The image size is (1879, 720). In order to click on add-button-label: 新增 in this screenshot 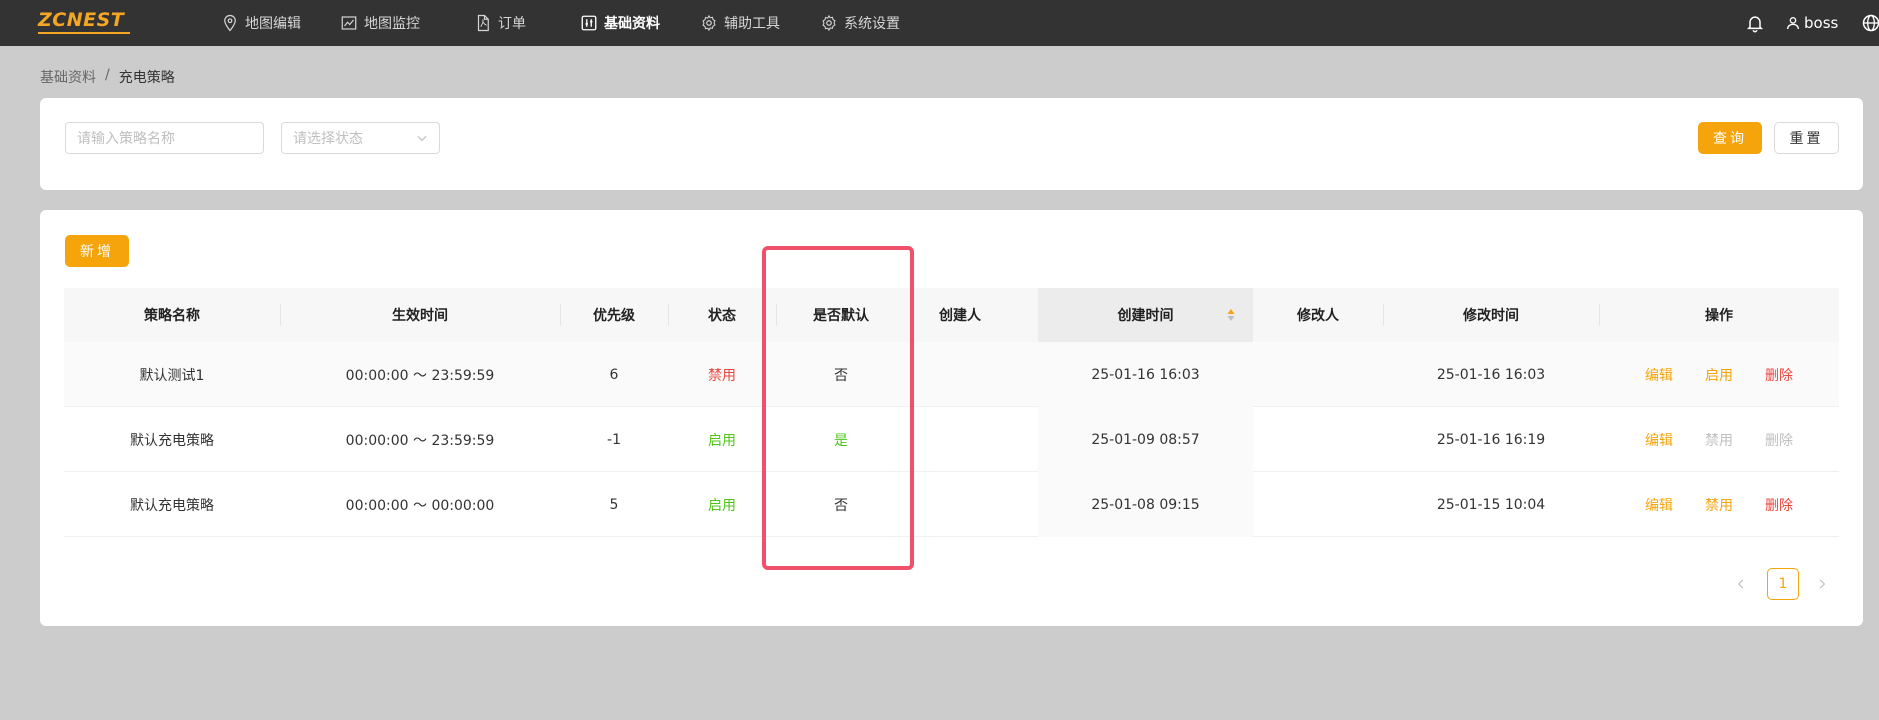, I will do `click(97, 252)`.